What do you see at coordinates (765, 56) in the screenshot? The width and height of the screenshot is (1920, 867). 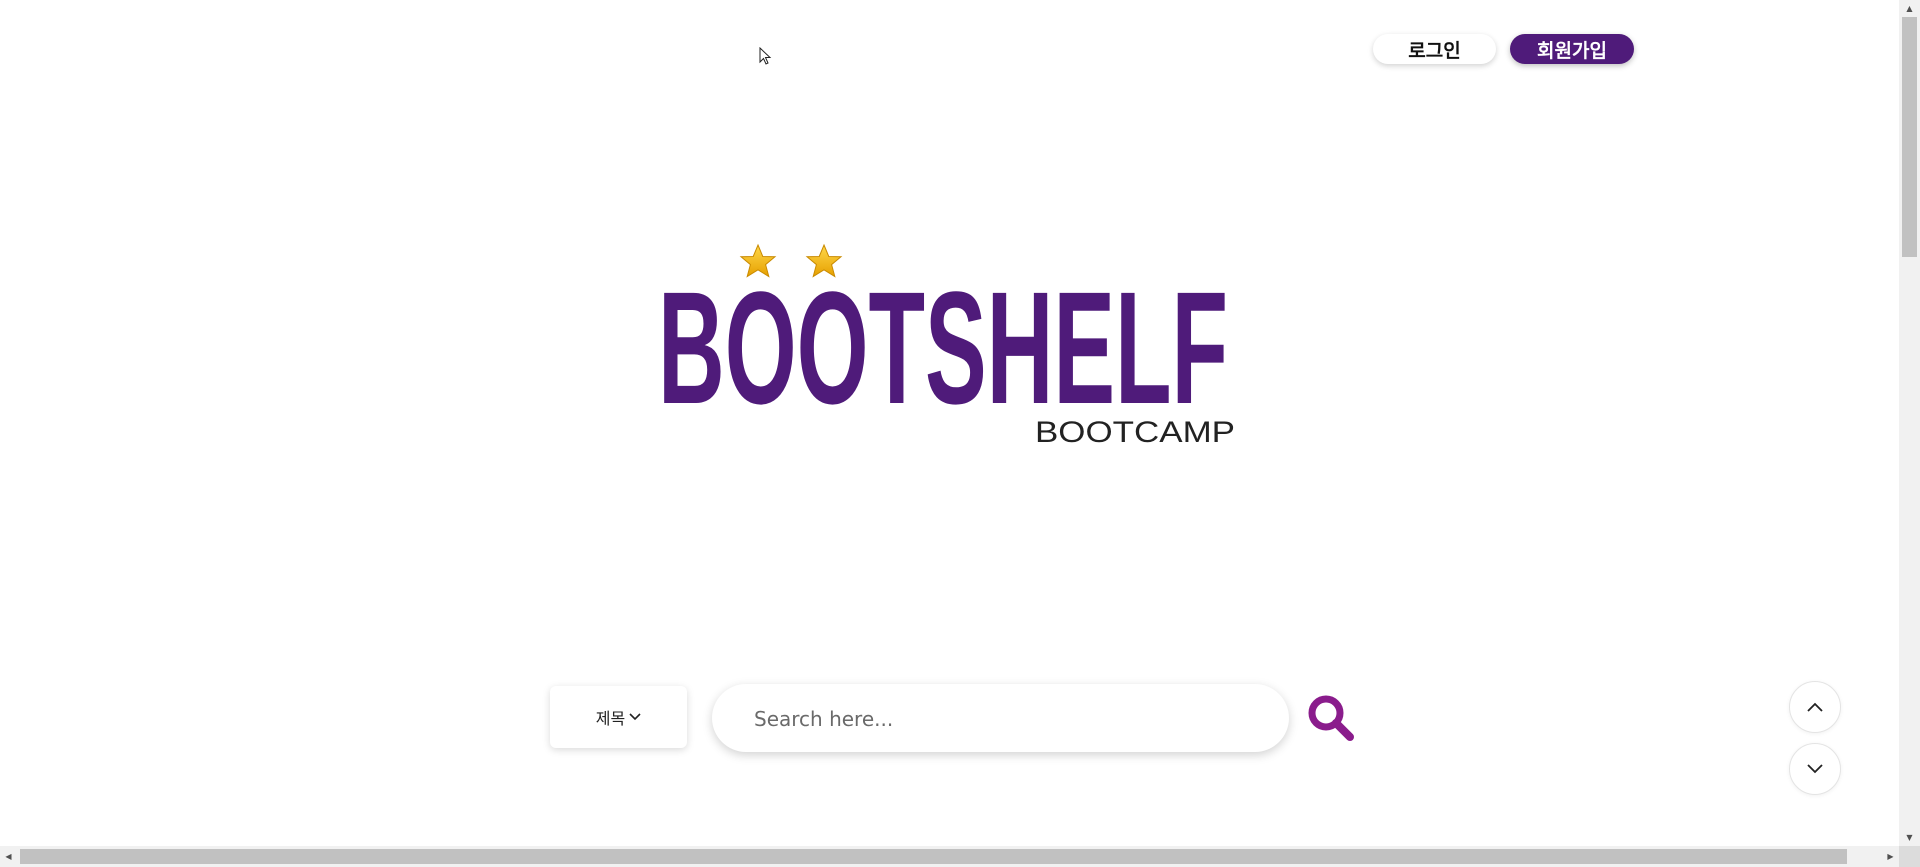 I see `mouse-cursor-icon` at bounding box center [765, 56].